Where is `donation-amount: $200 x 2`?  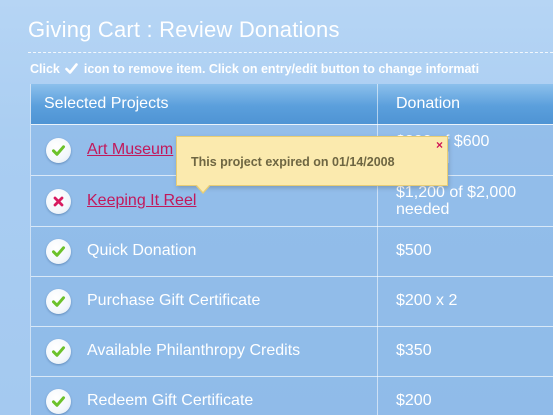 donation-amount: $200 x 2 is located at coordinates (427, 300).